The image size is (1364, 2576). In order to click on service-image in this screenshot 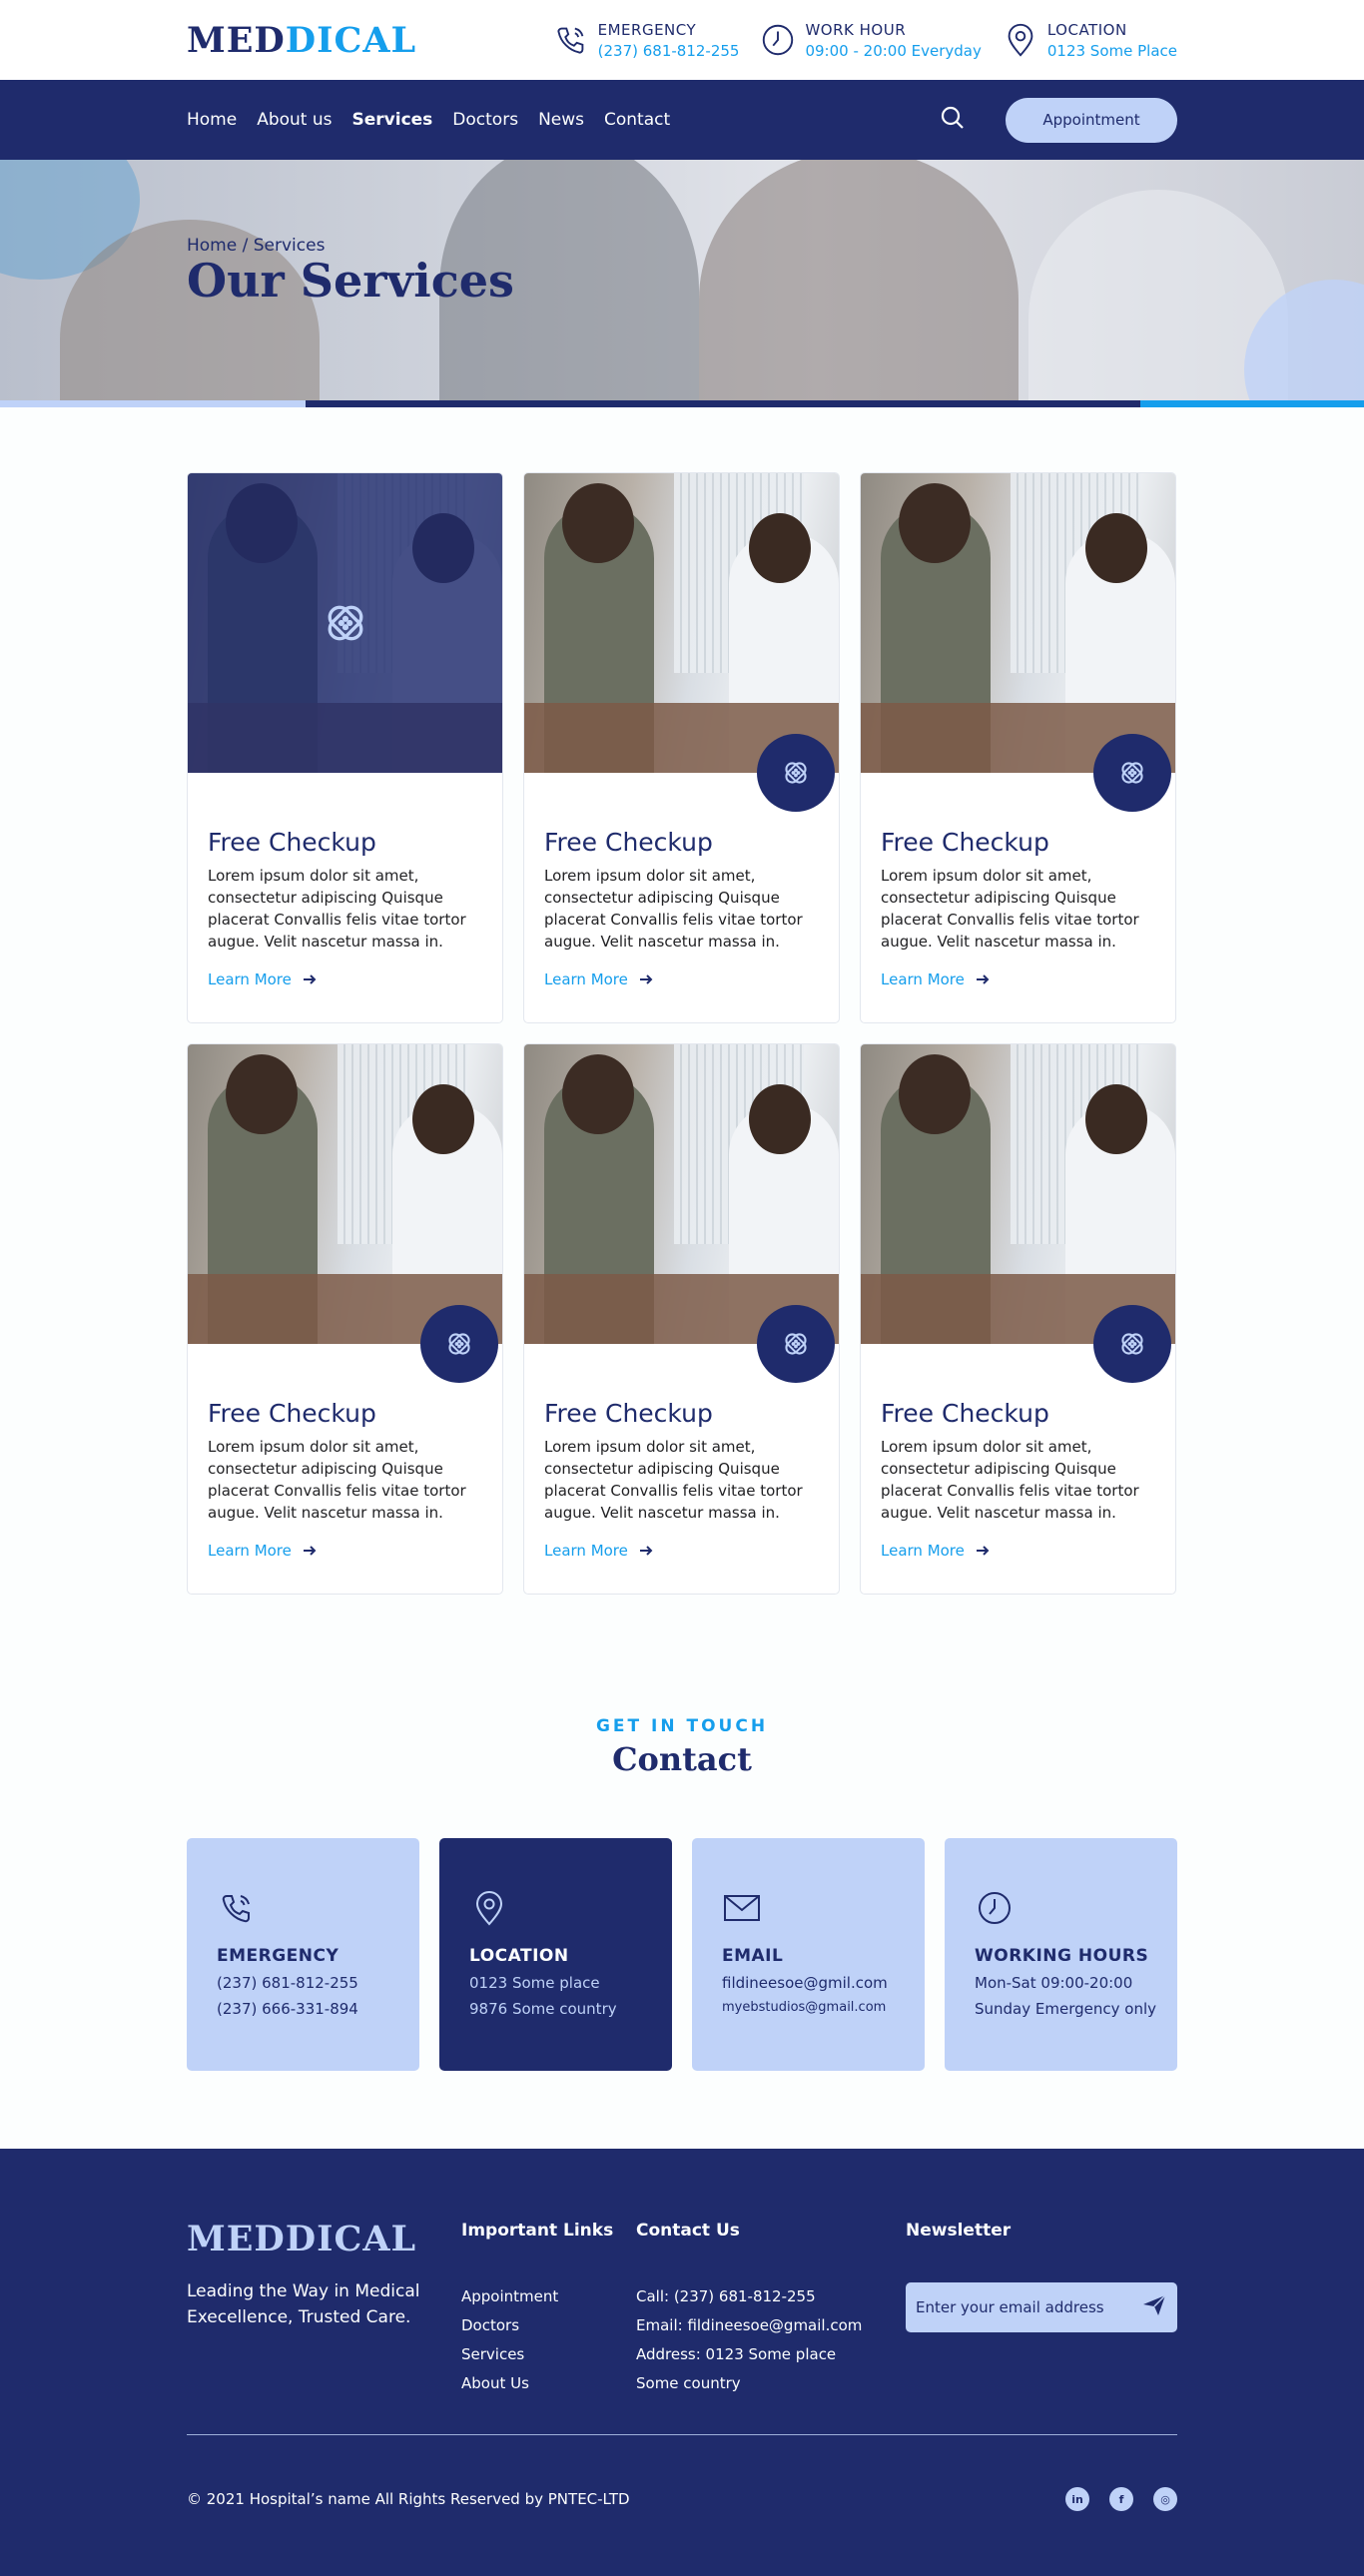, I will do `click(681, 623)`.